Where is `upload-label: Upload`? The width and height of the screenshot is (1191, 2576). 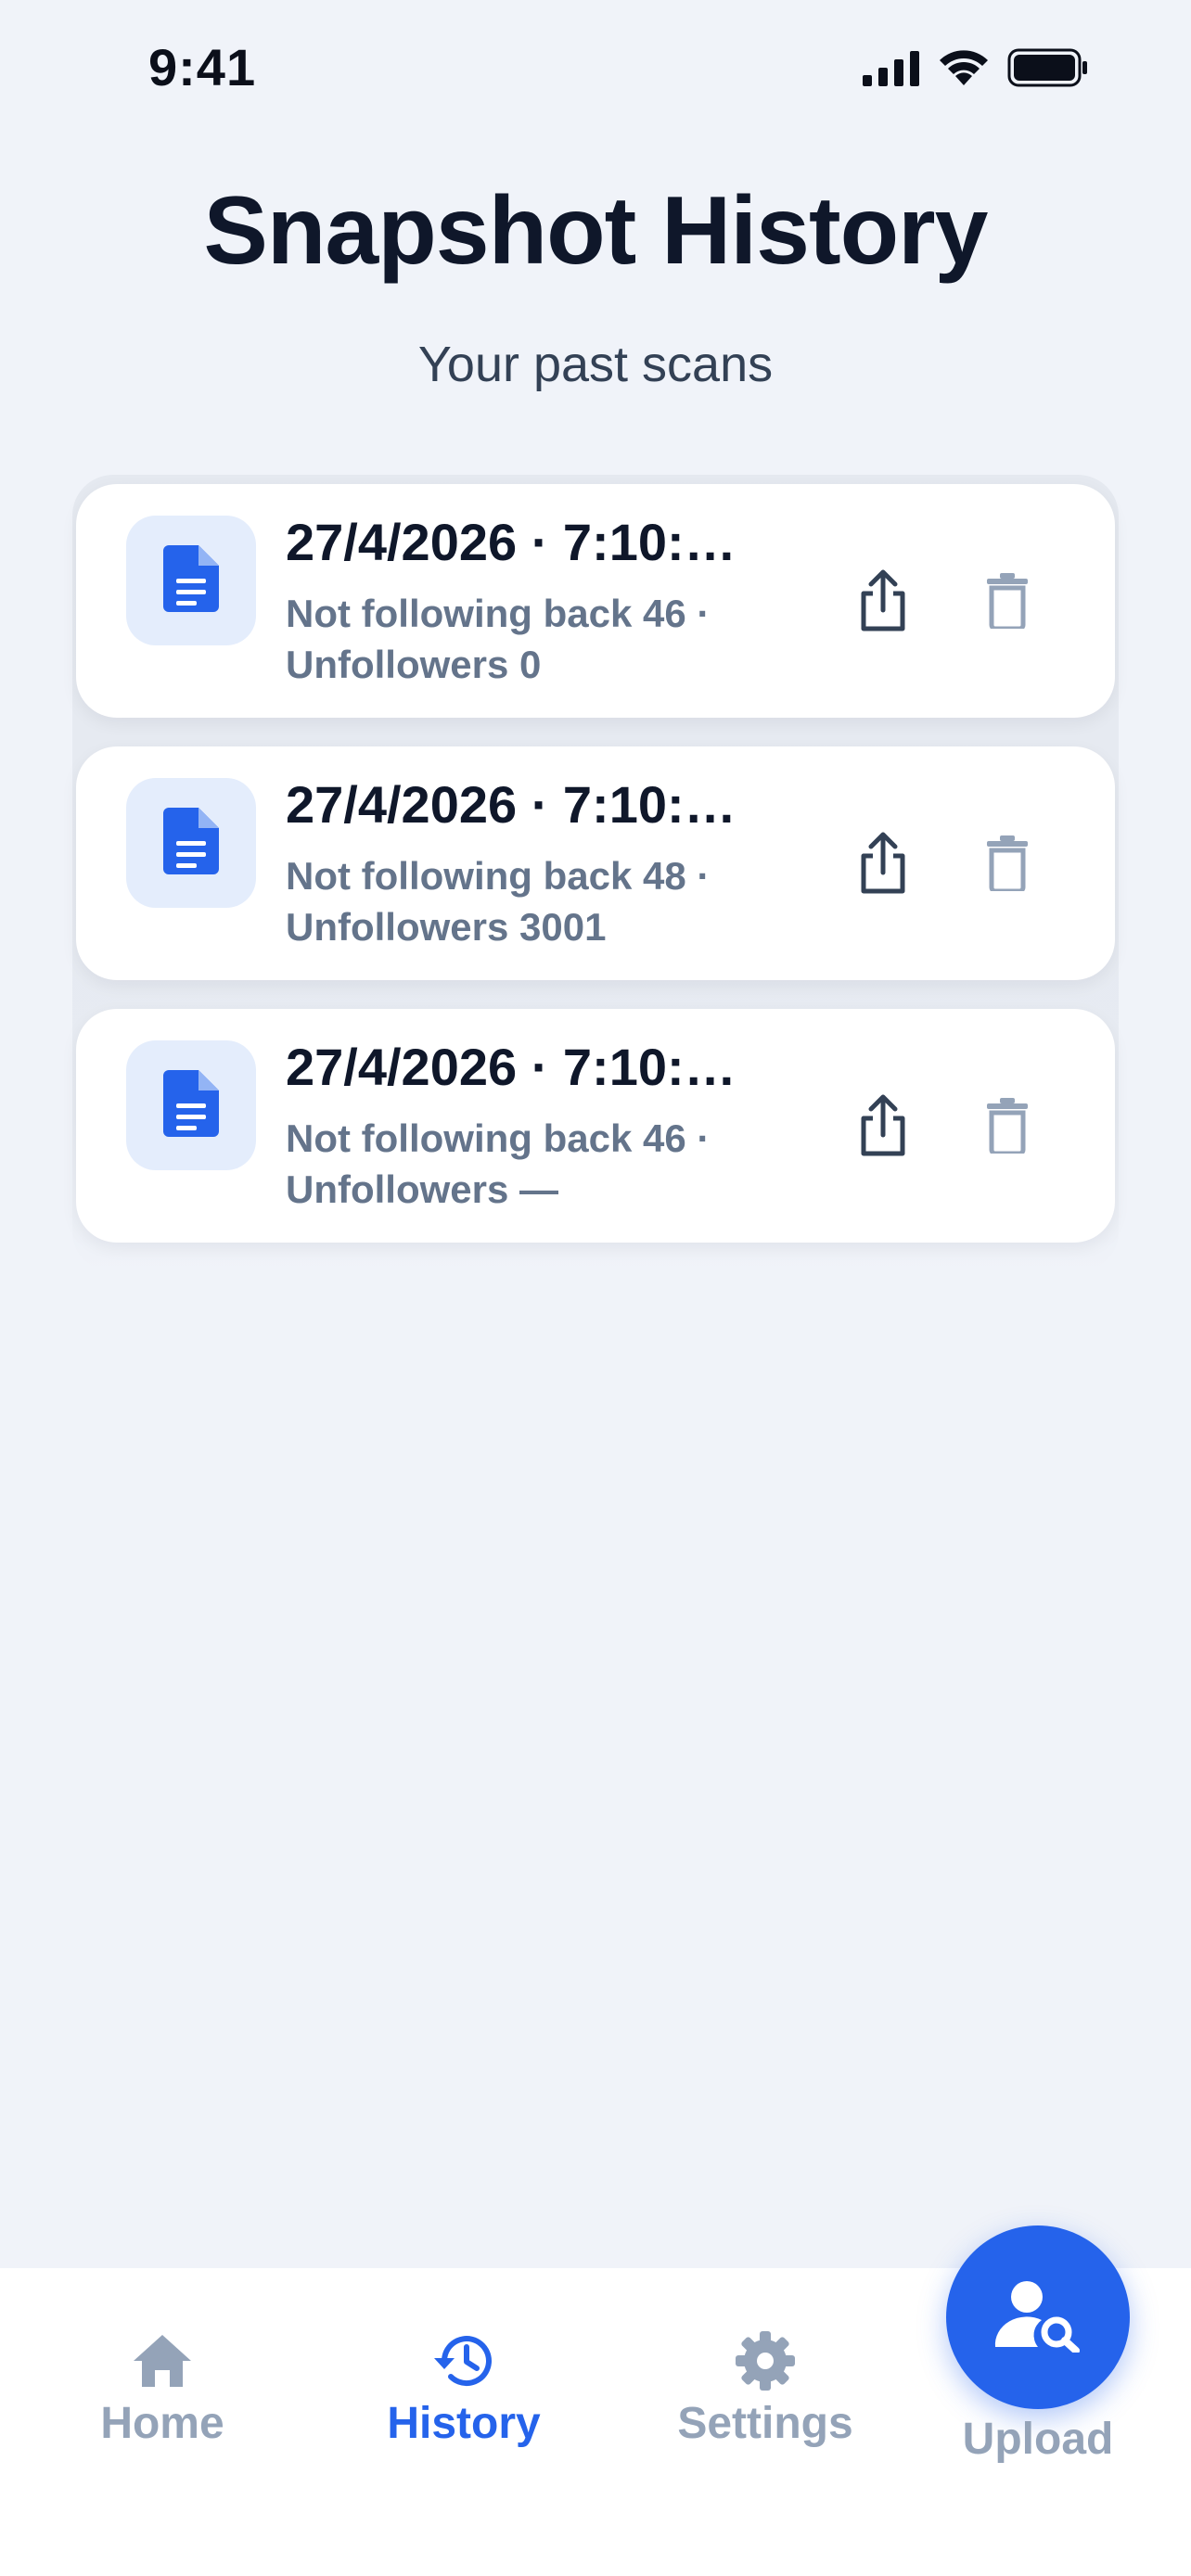 upload-label: Upload is located at coordinates (1038, 2439).